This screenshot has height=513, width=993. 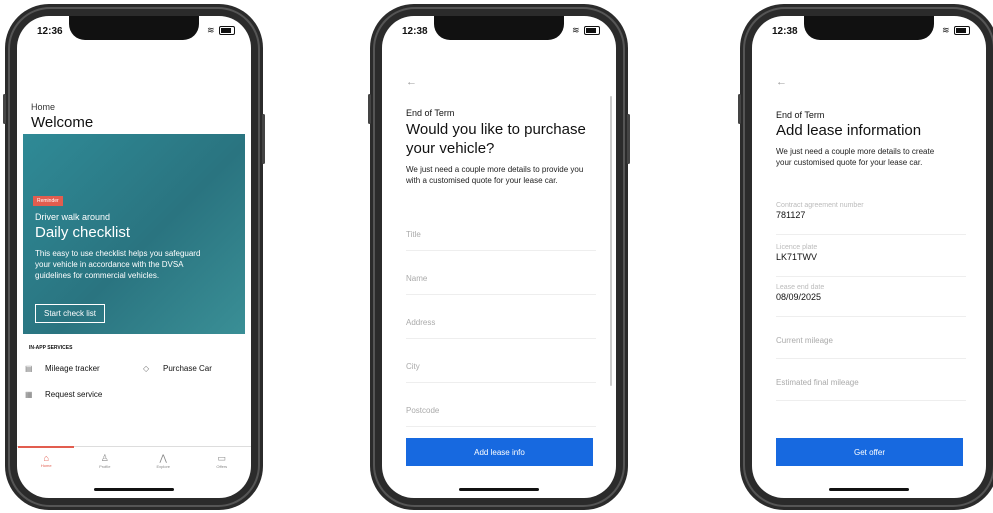 What do you see at coordinates (804, 340) in the screenshot?
I see `field-placeholder: Current mileage` at bounding box center [804, 340].